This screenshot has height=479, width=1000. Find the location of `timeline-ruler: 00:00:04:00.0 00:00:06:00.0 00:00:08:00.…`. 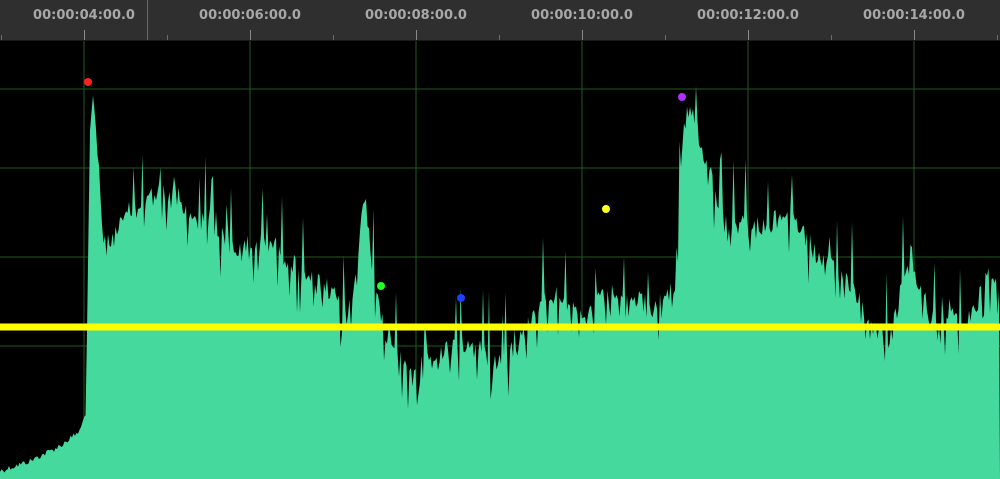

timeline-ruler: 00:00:04:00.0 00:00:06:00.0 00:00:08:00.… is located at coordinates (500, 20).